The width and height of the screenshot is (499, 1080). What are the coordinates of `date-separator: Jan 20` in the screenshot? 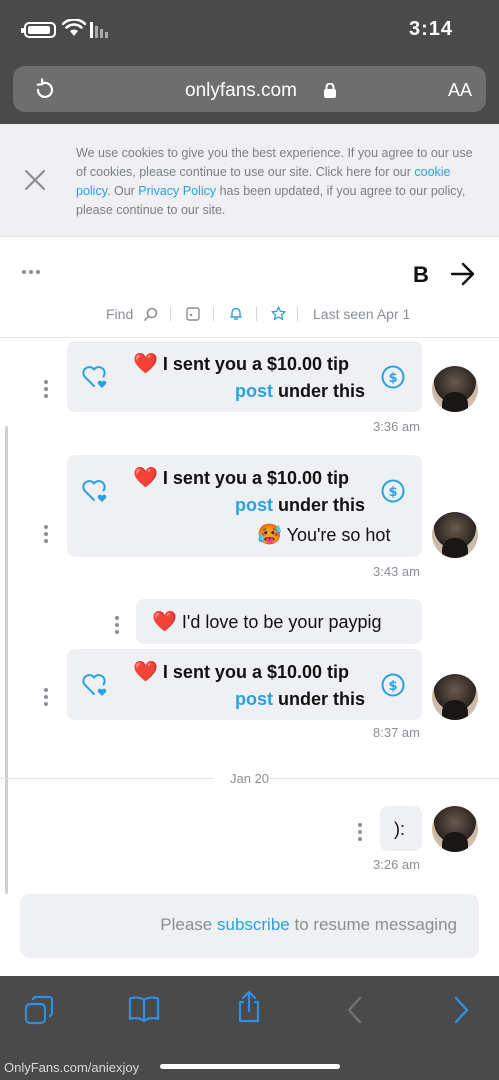 It's located at (249, 779).